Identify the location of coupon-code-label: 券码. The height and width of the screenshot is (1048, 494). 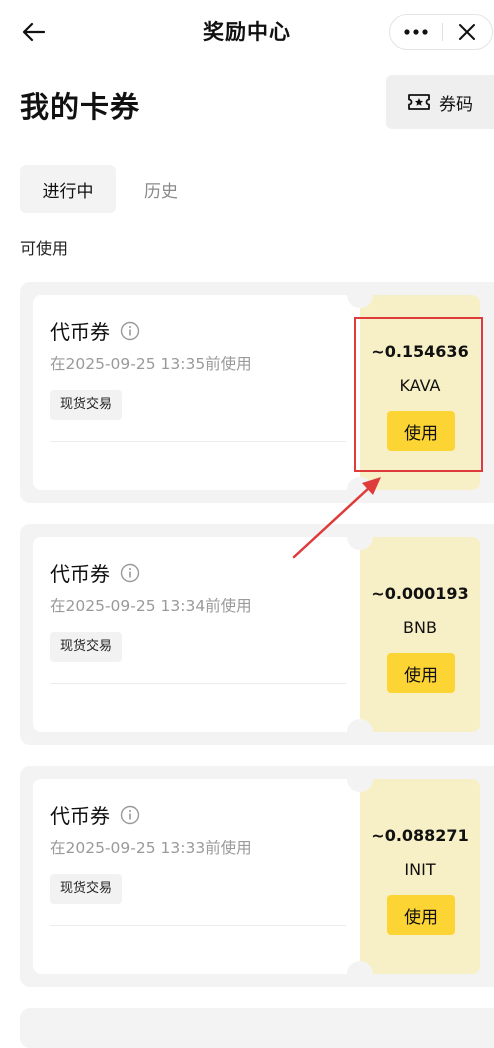
(456, 104).